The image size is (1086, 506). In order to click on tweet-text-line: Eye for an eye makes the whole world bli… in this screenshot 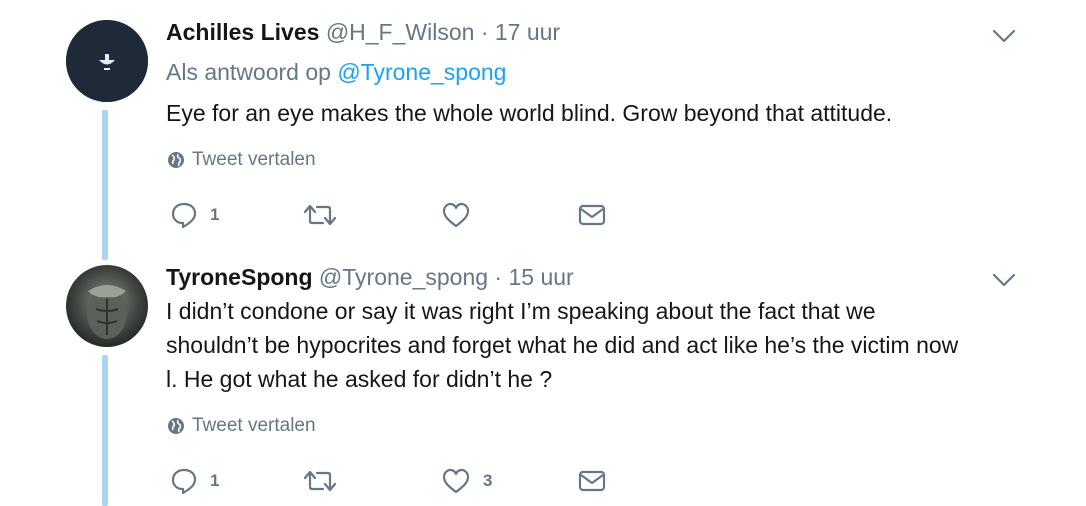, I will do `click(529, 113)`.